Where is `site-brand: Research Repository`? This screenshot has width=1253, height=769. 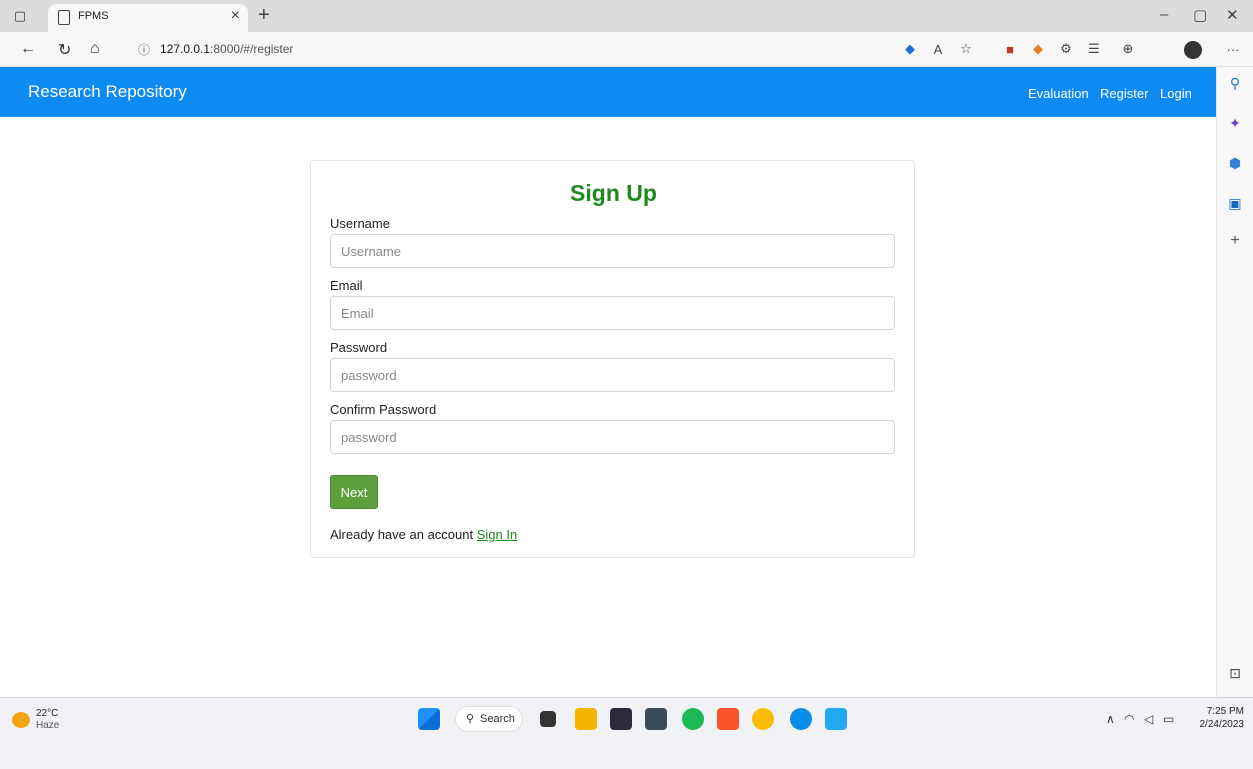
site-brand: Research Repository is located at coordinates (107, 92).